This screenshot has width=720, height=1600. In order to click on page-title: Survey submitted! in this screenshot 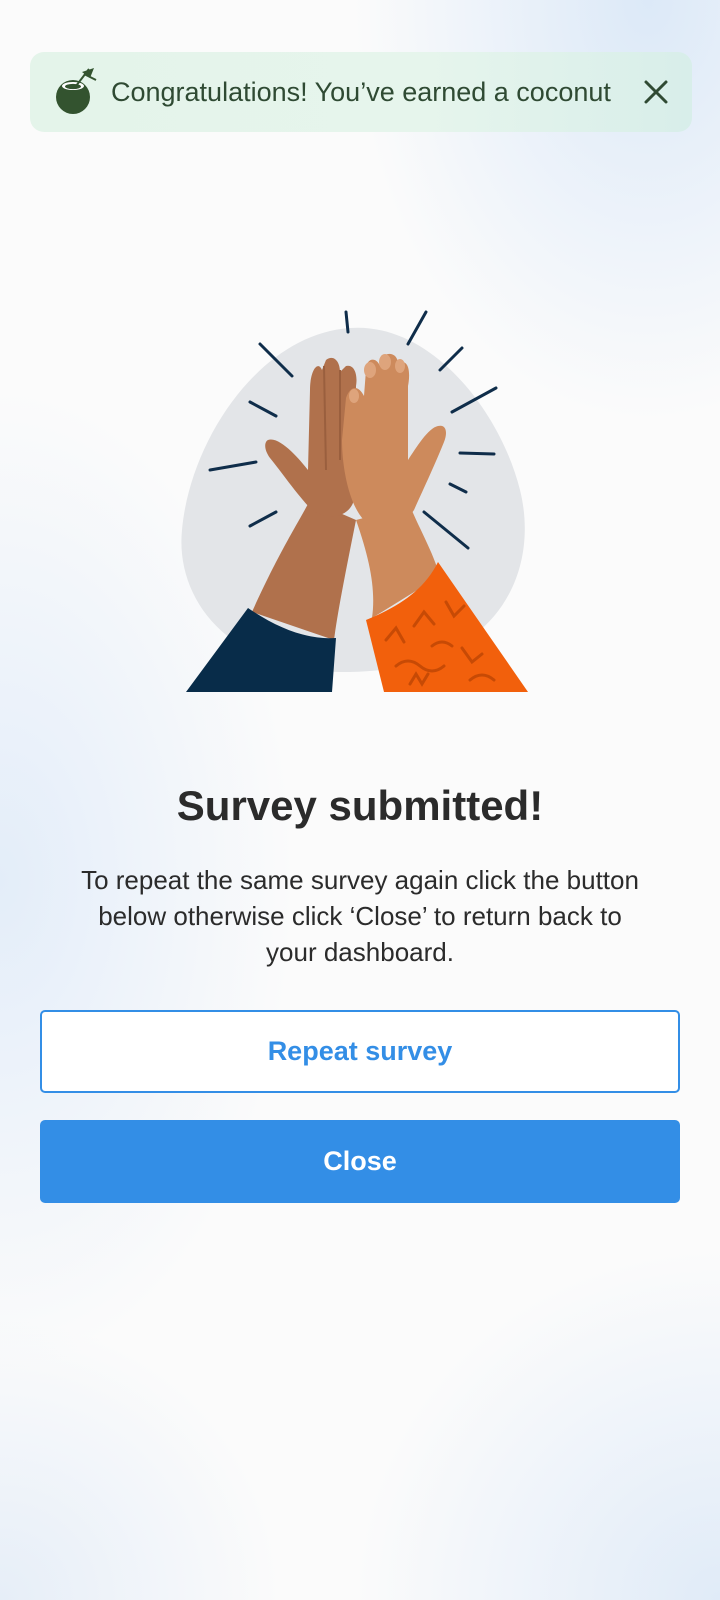, I will do `click(360, 805)`.